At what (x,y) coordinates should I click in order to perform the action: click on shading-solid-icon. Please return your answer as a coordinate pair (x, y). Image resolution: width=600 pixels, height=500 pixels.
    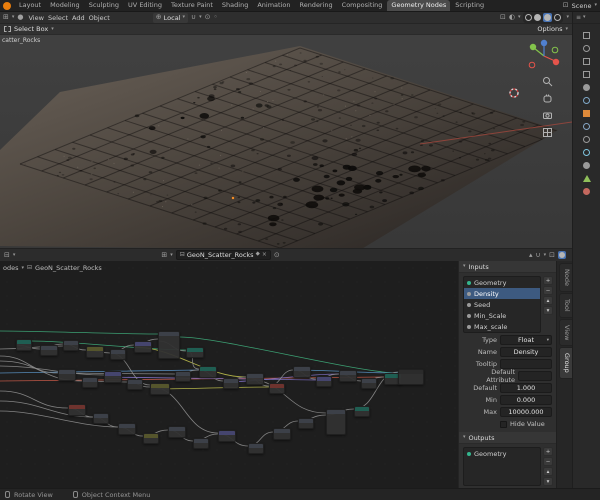
    Looking at the image, I should click on (538, 17).